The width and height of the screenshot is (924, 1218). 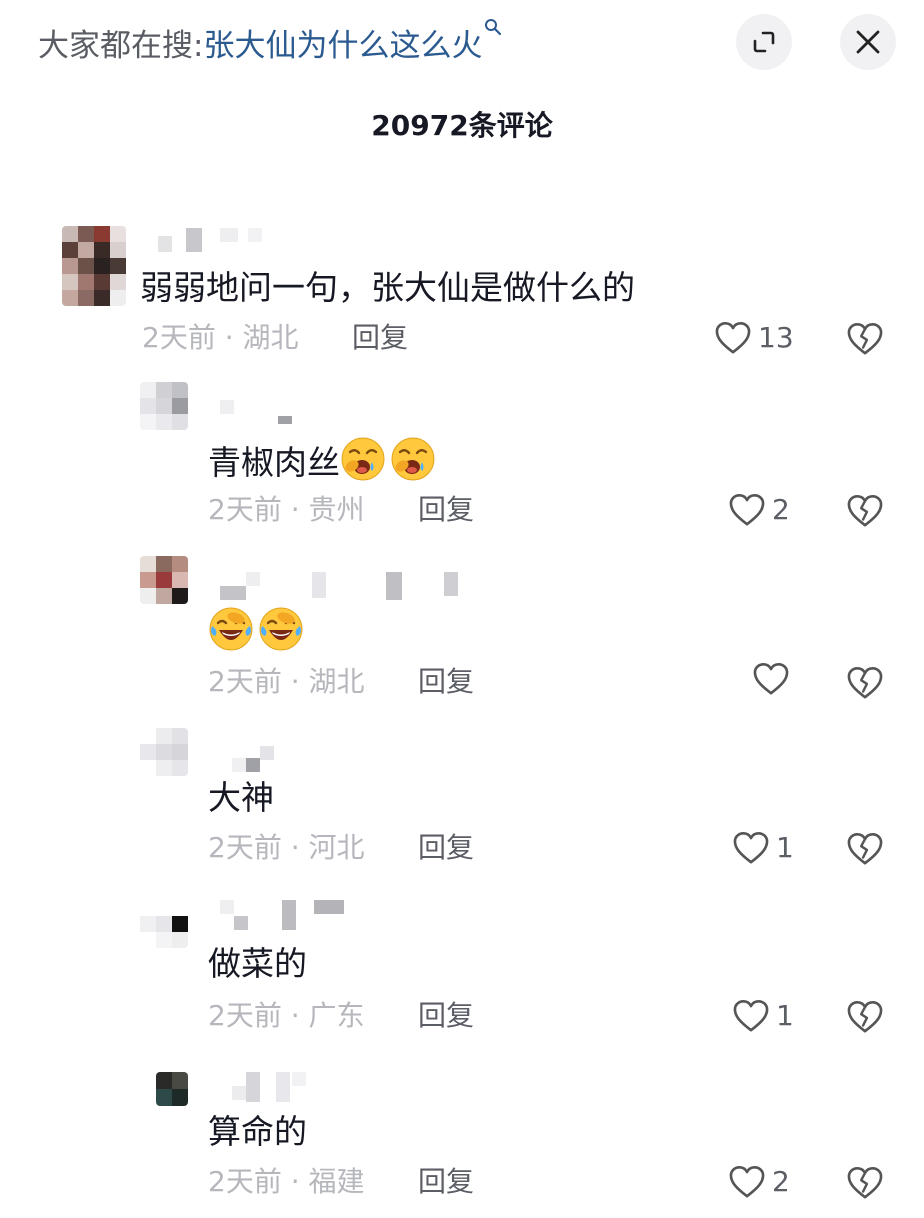 What do you see at coordinates (462, 125) in the screenshot?
I see `comment-count: 20972条评论` at bounding box center [462, 125].